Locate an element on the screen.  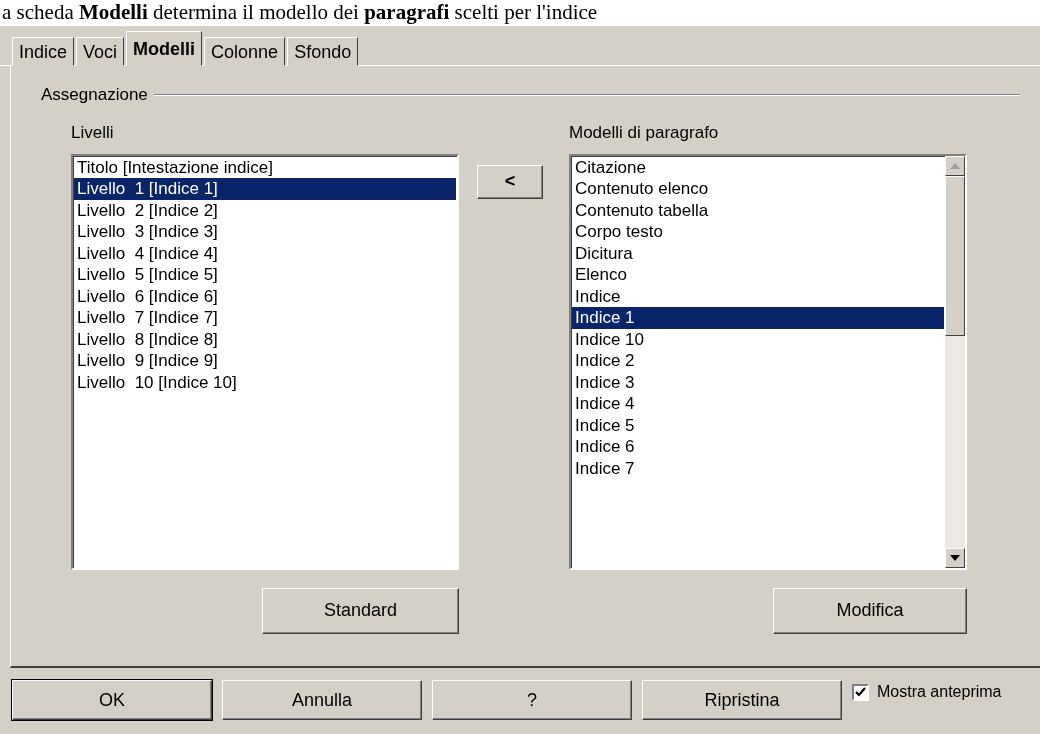
footer-button: Ripristina is located at coordinates (742, 700).